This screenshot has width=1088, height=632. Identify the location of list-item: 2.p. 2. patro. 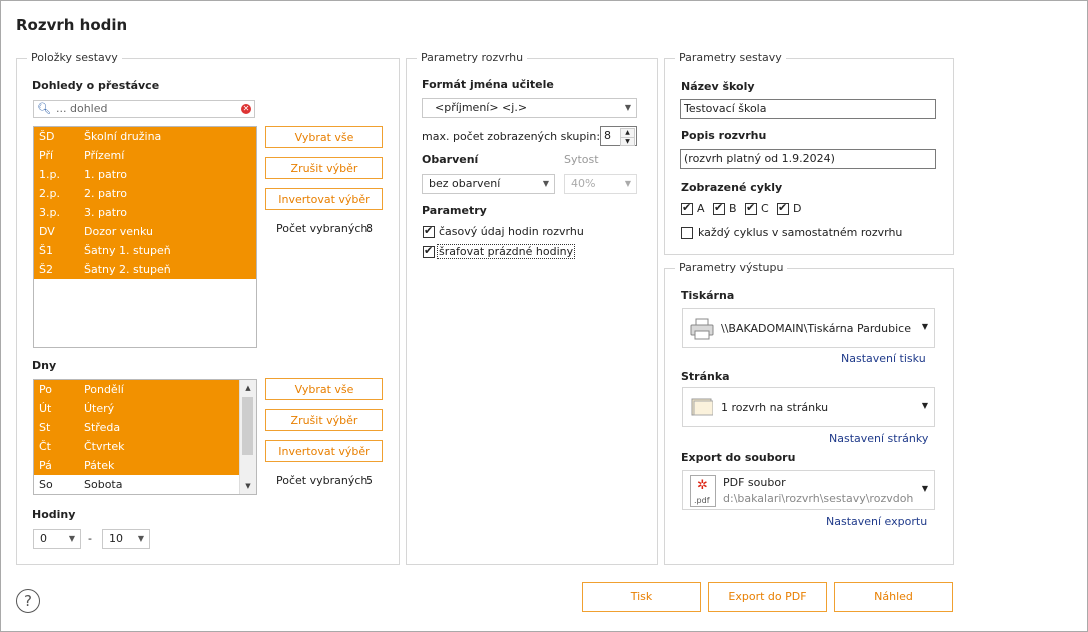
(145, 193).